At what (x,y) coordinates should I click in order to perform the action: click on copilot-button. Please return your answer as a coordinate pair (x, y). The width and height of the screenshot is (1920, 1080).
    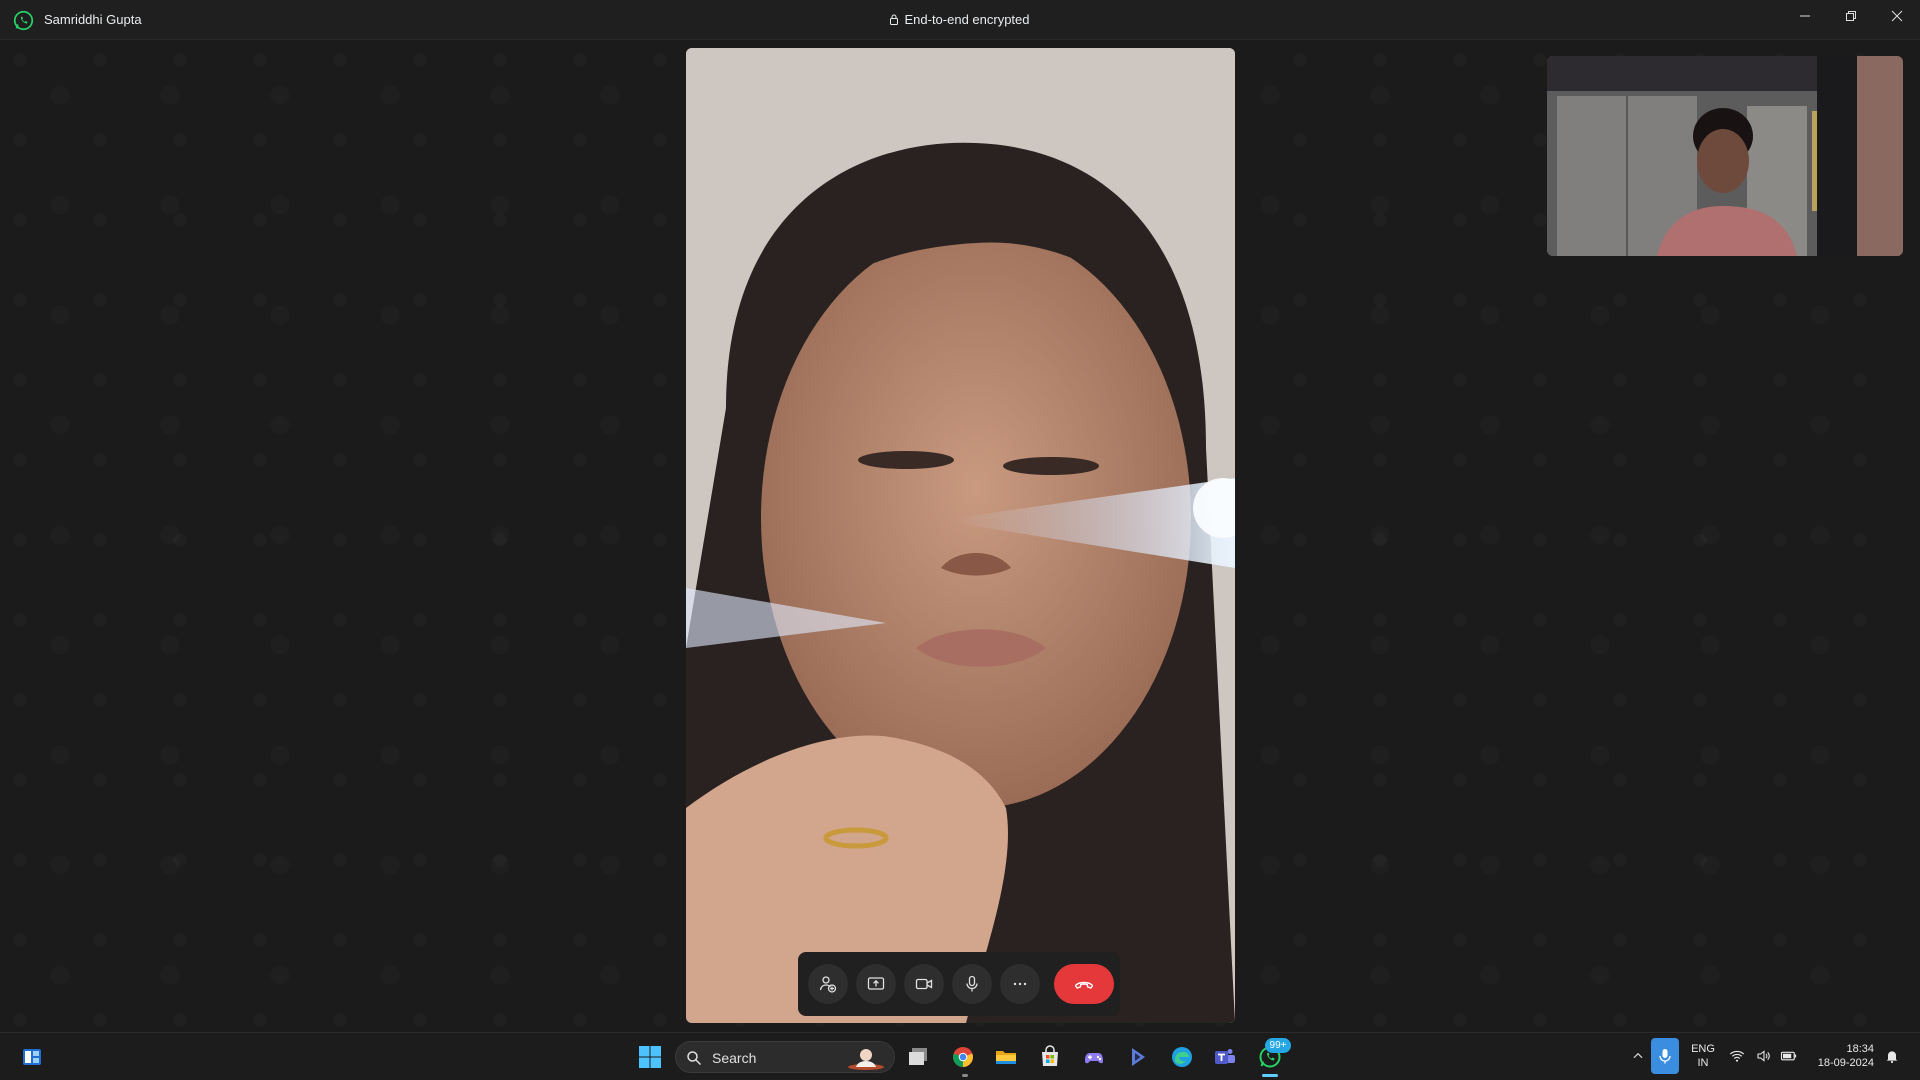
    Looking at the image, I should click on (1138, 1057).